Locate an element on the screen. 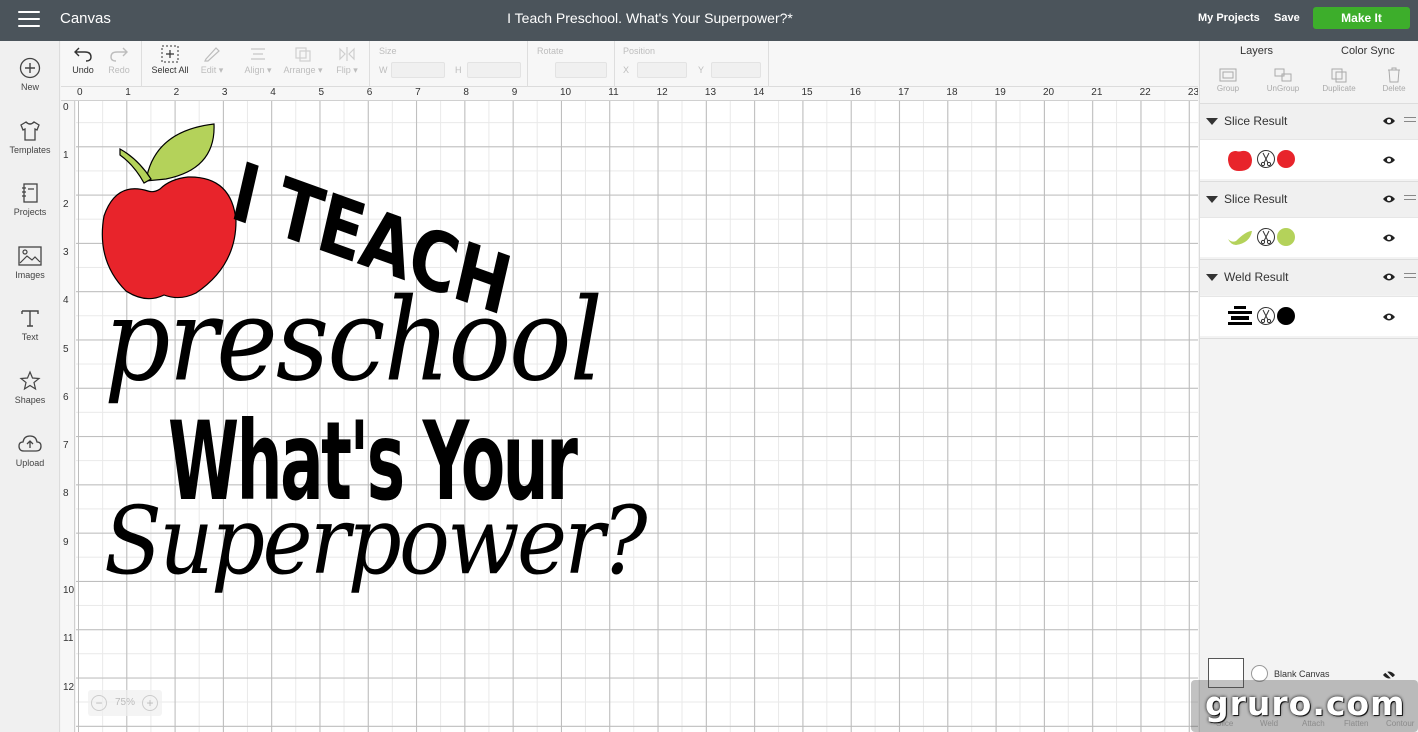 Image resolution: width=1418 pixels, height=732 pixels. zoom-control: − 75% + is located at coordinates (125, 703).